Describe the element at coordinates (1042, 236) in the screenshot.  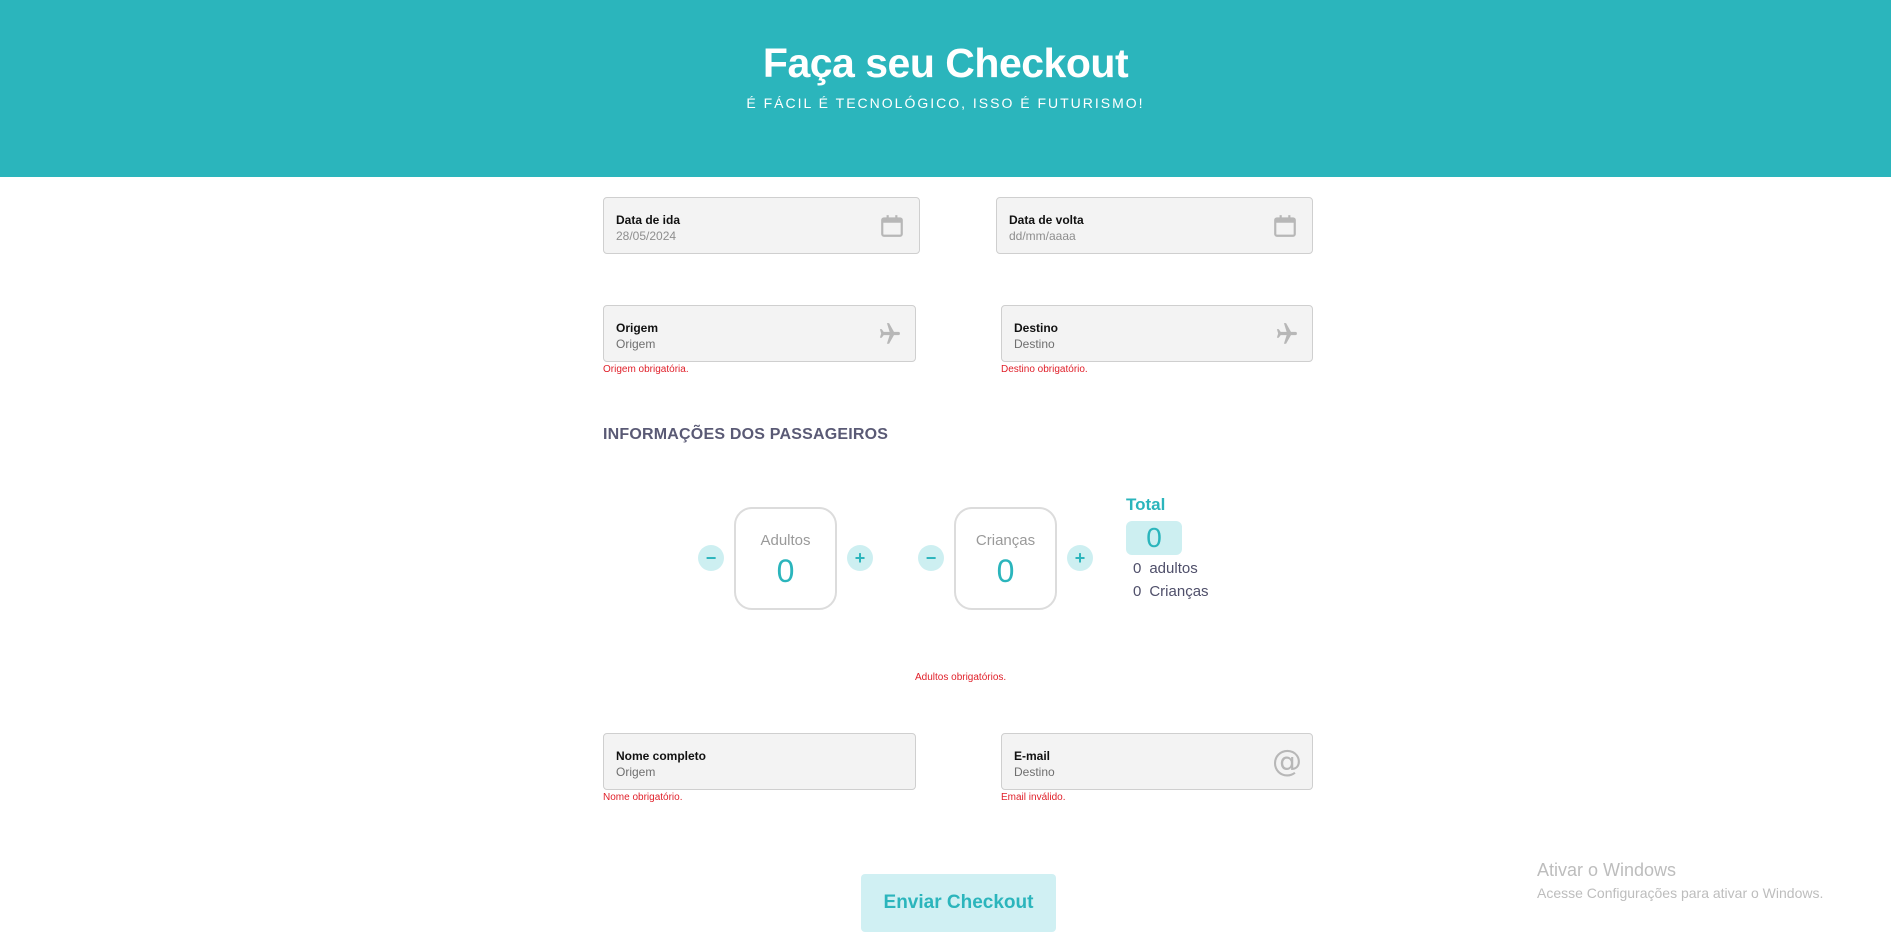
I see `return-date-placeholder: dd/mm/aaaa` at that location.